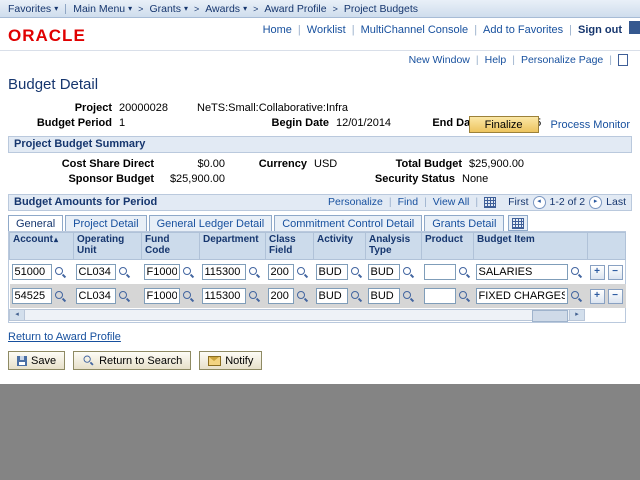 This screenshot has width=640, height=480. I want to click on finalize-button: Finalize, so click(503, 124).